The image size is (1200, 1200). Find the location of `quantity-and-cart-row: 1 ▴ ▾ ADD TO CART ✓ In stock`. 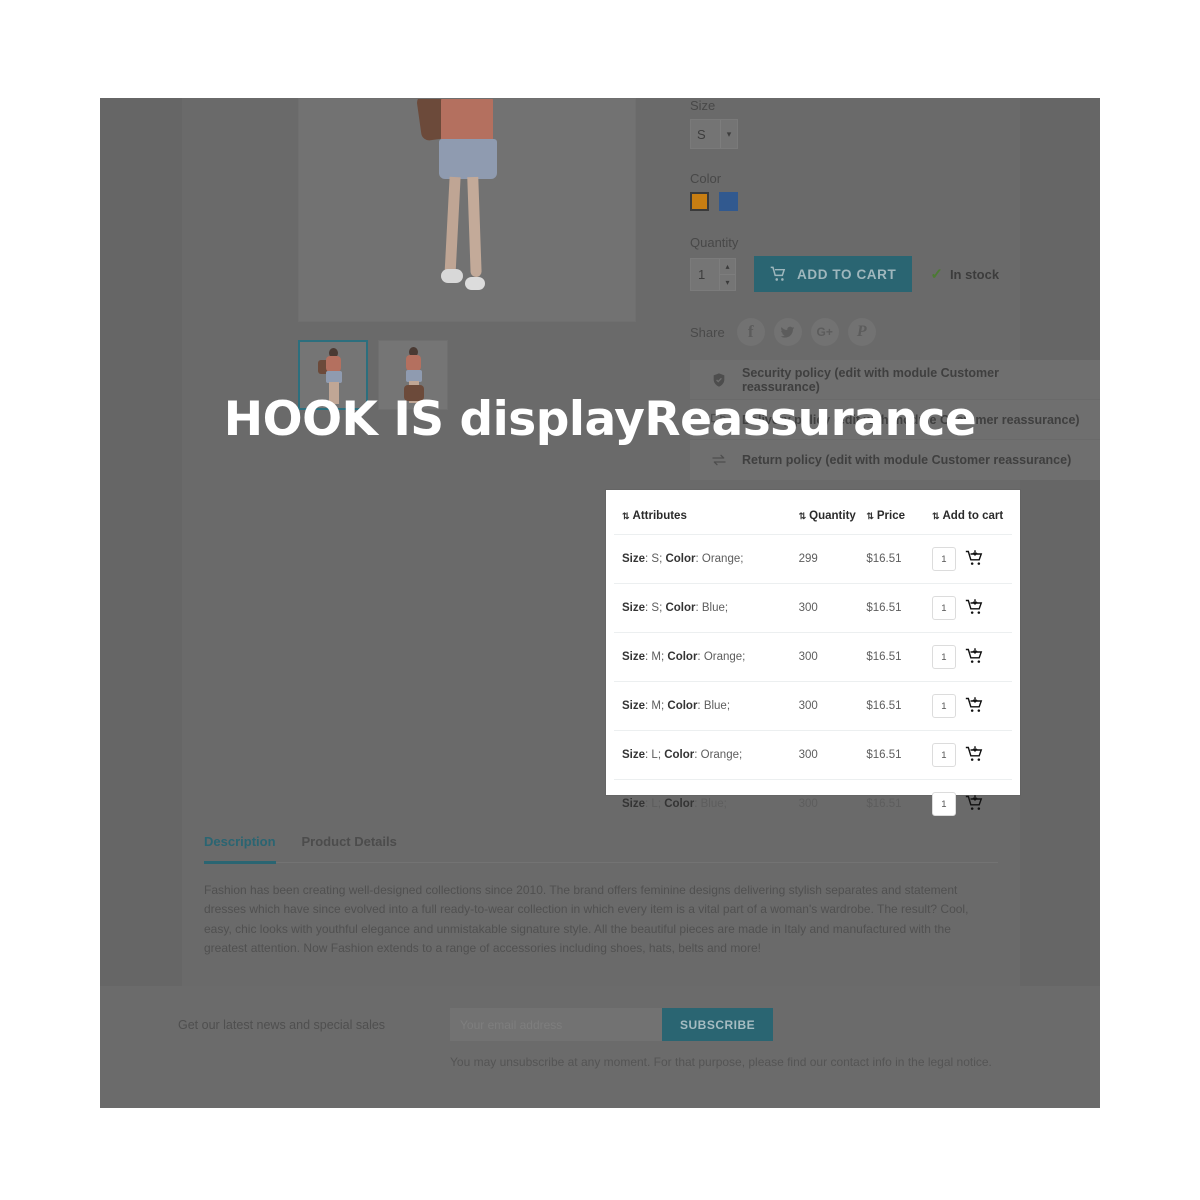

quantity-and-cart-row: 1 ▴ ▾ ADD TO CART ✓ In stock is located at coordinates (855, 274).